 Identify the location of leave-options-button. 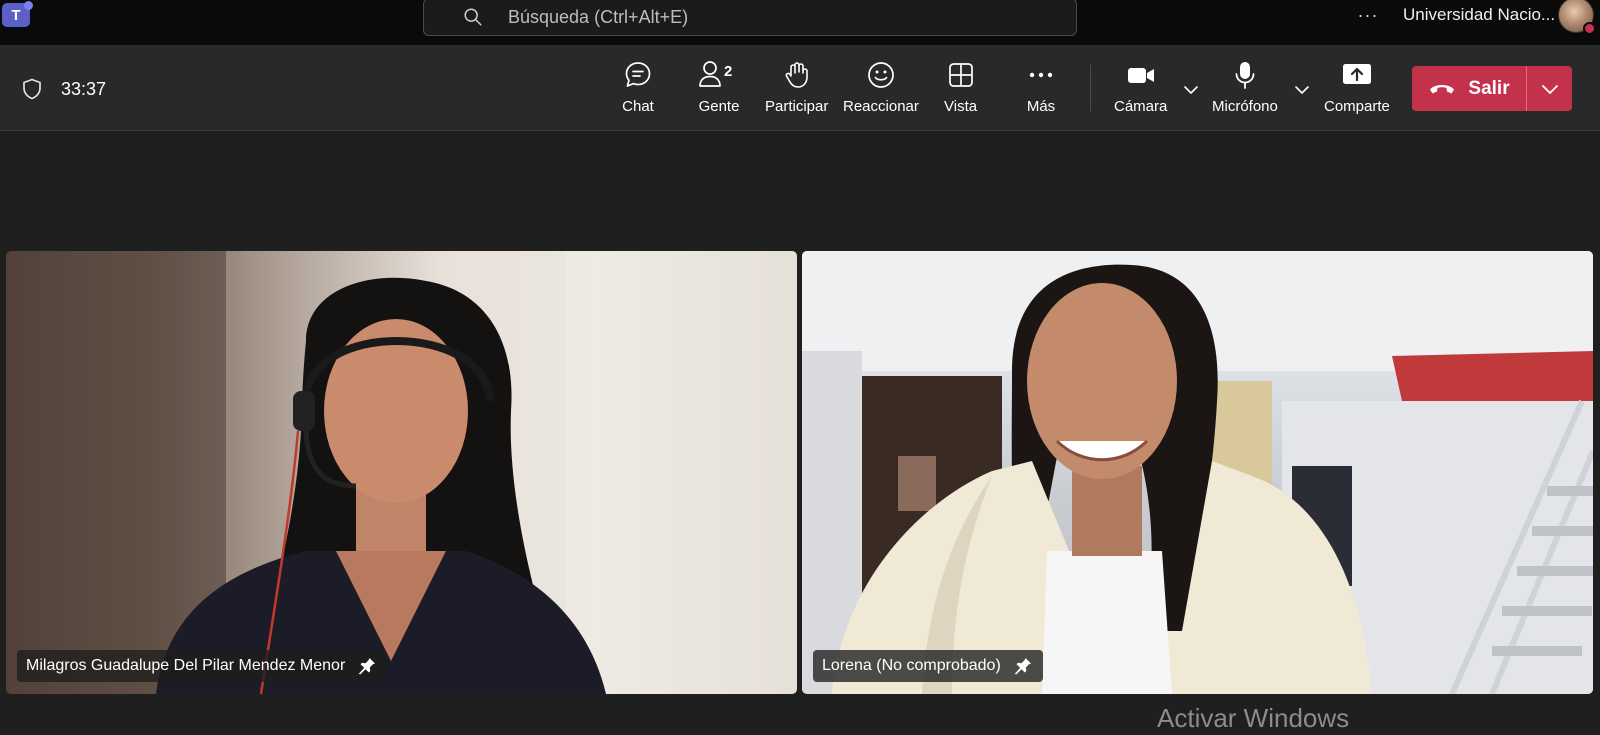
(1549, 88).